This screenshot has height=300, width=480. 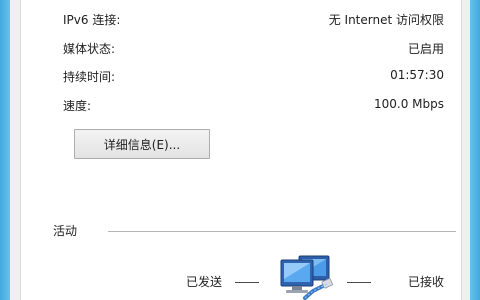 What do you see at coordinates (282, 231) in the screenshot?
I see `activity-section-divider` at bounding box center [282, 231].